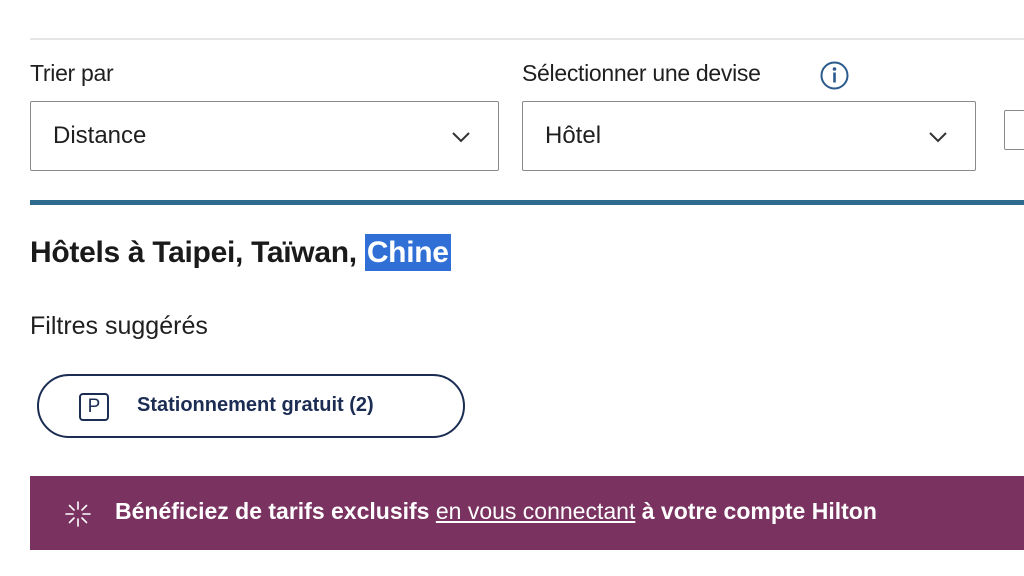  I want to click on section-divider, so click(527, 202).